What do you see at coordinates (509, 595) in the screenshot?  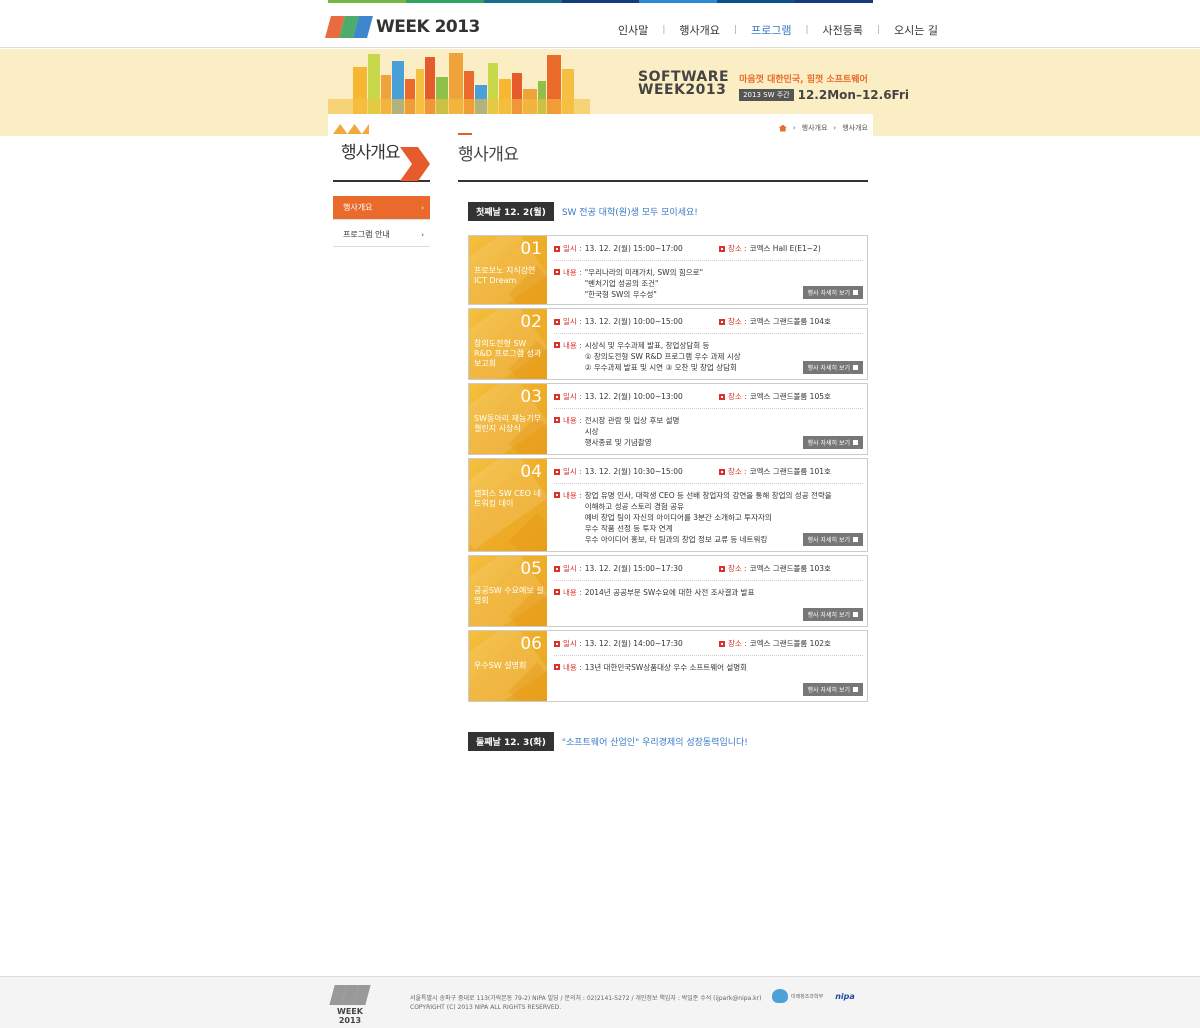 I see `event-title: 공공SW 수요예보 설명회` at bounding box center [509, 595].